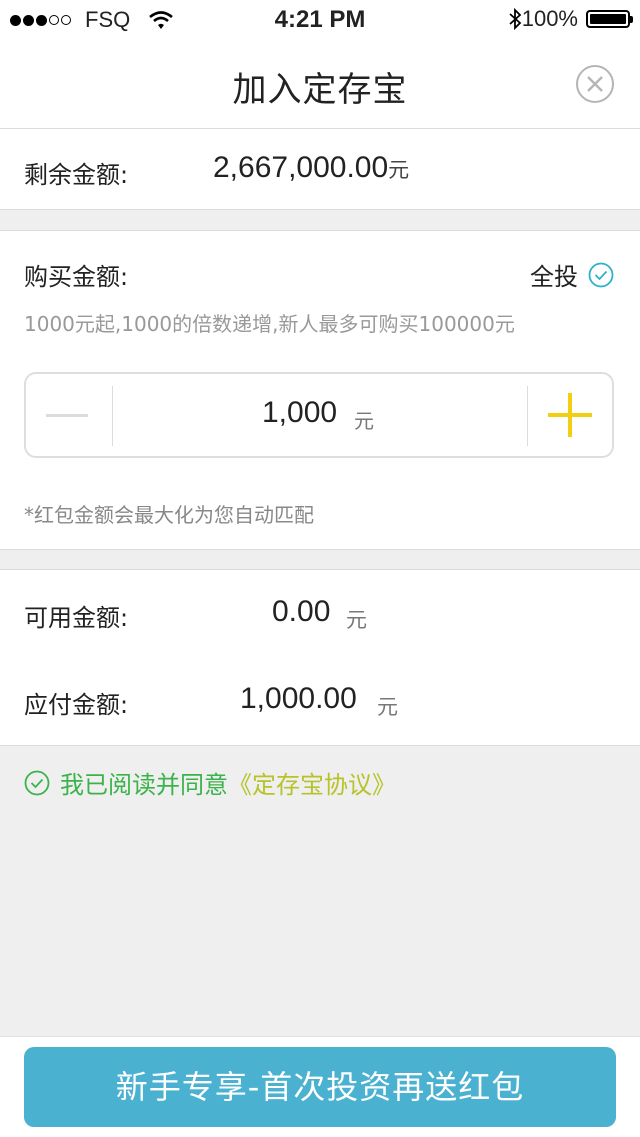 This screenshot has width=640, height=1137. What do you see at coordinates (399, 170) in the screenshot?
I see `remaining-unit: 元` at bounding box center [399, 170].